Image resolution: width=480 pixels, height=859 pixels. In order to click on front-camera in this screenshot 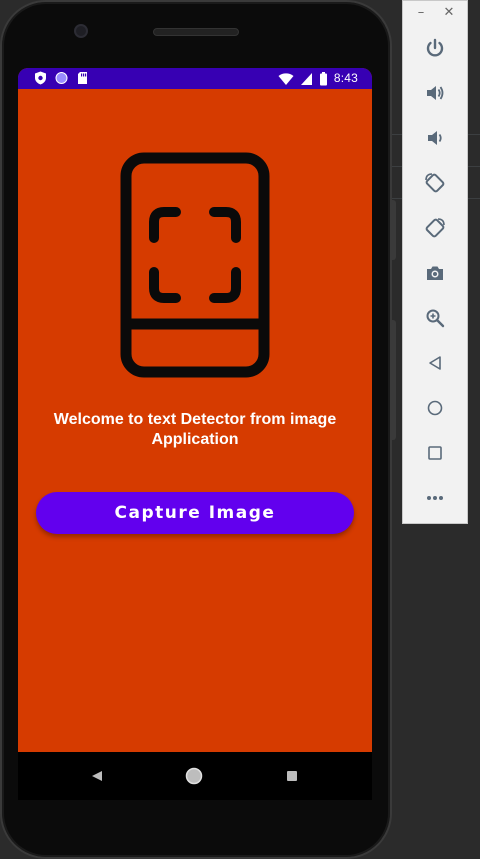, I will do `click(81, 31)`.